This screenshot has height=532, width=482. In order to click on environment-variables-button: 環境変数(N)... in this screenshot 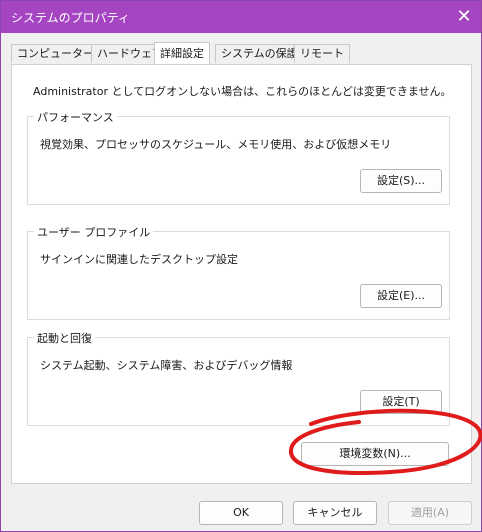, I will do `click(375, 454)`.